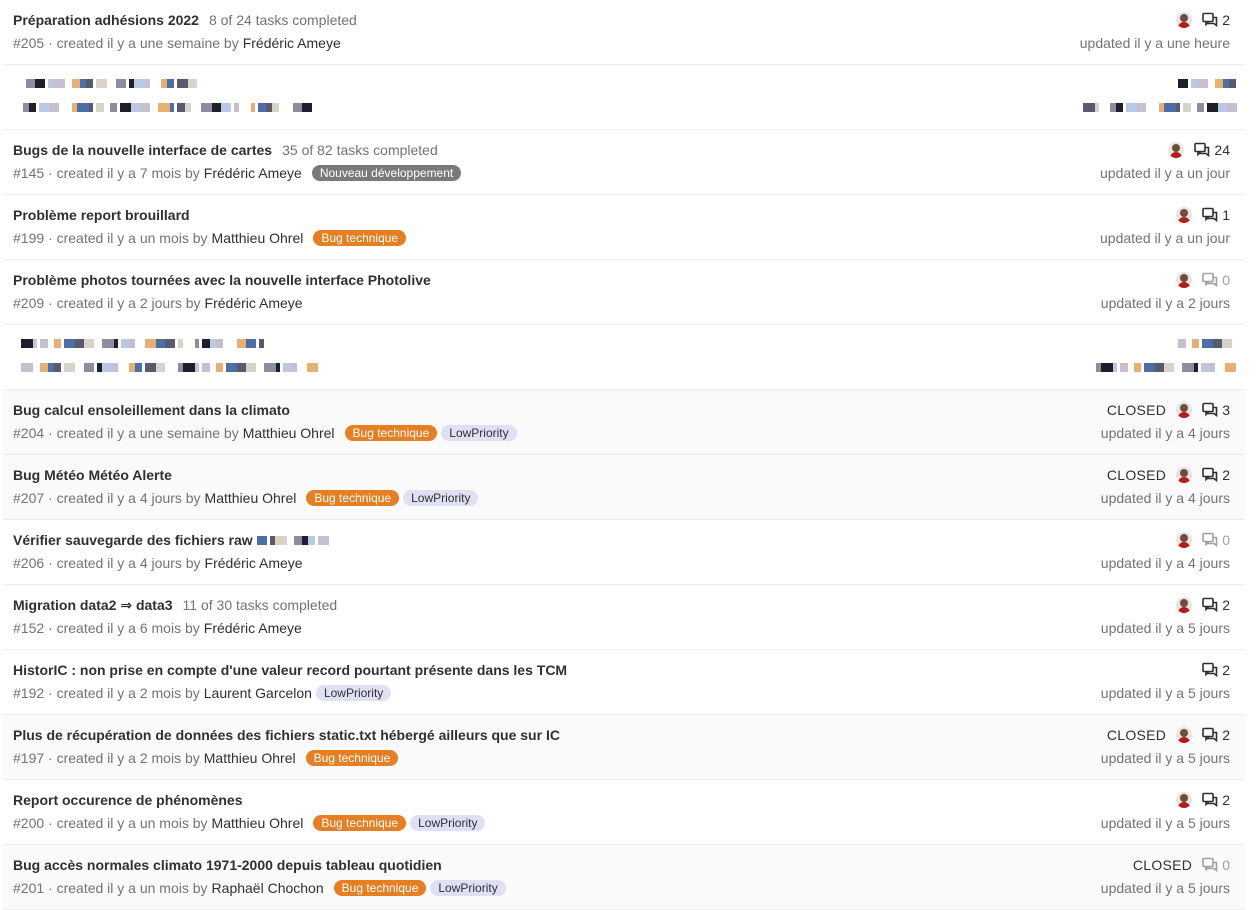 Image resolution: width=1259 pixels, height=910 pixels. What do you see at coordinates (1212, 150) in the screenshot?
I see `comments-count: 24` at bounding box center [1212, 150].